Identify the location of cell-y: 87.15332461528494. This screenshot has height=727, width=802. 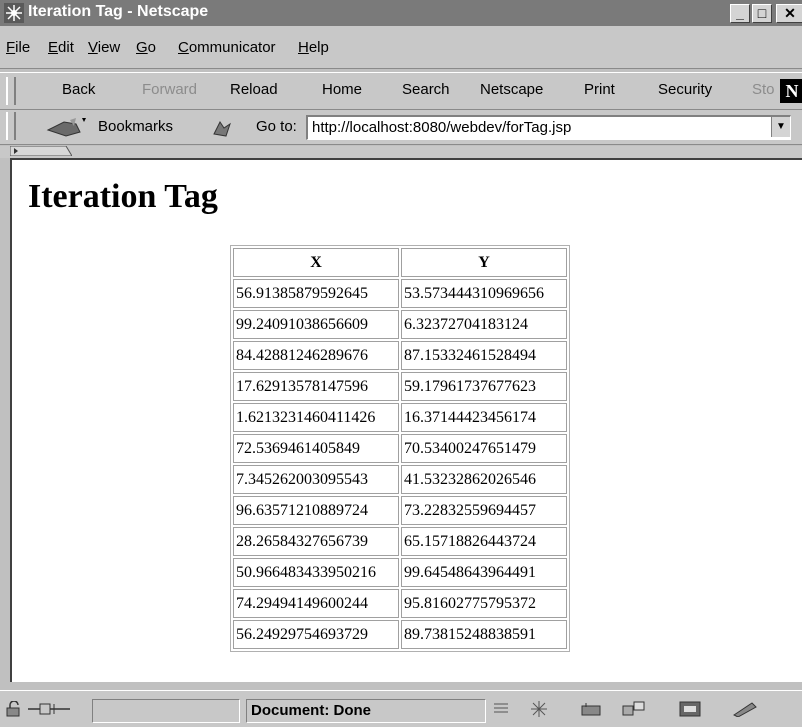
(484, 355).